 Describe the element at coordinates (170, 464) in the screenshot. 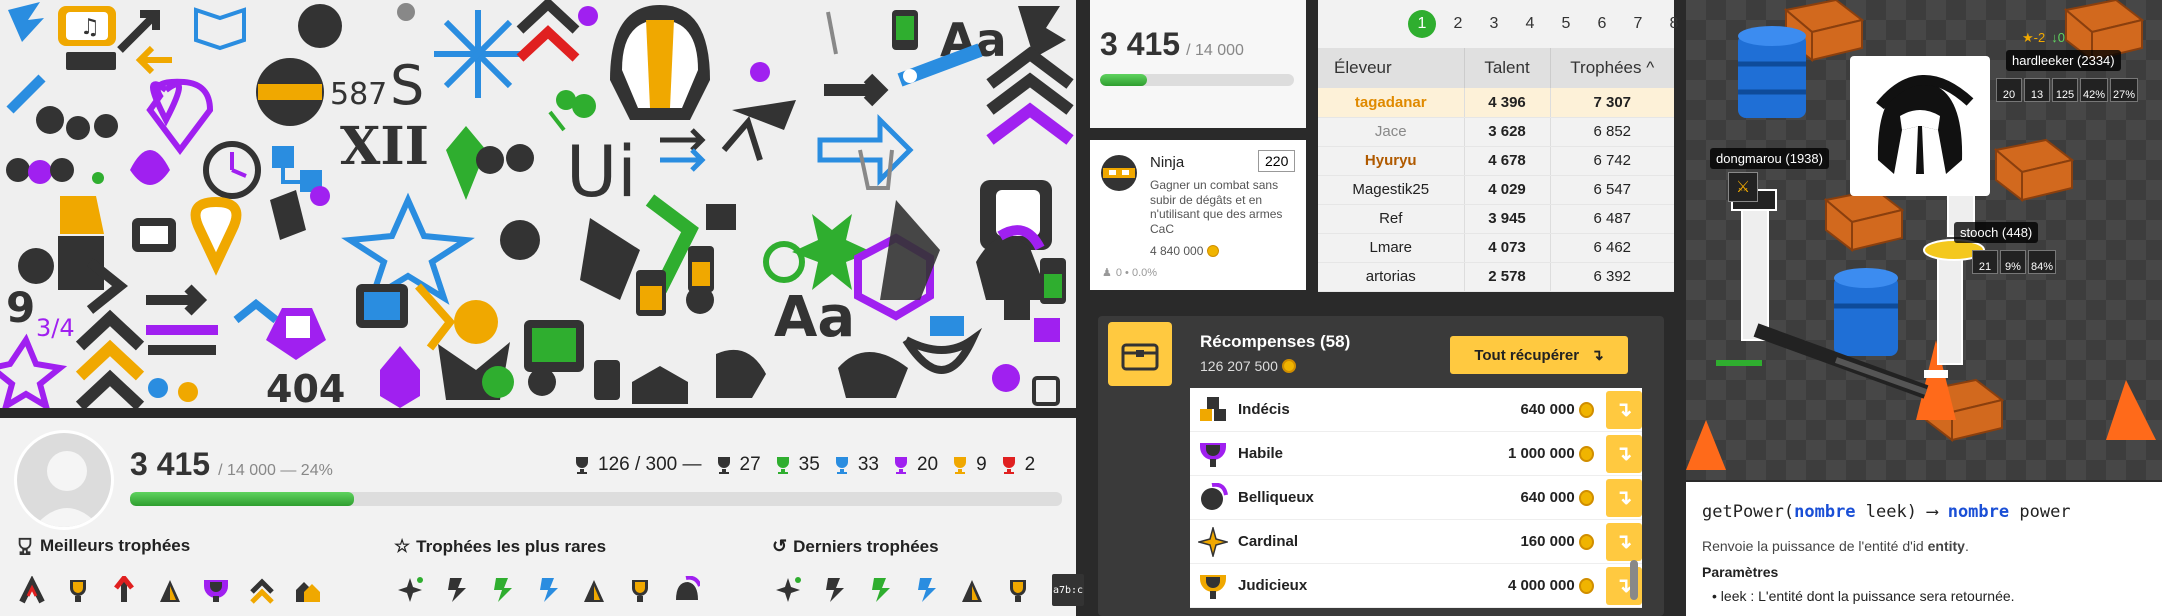

I see `score-value: 3 415` at that location.